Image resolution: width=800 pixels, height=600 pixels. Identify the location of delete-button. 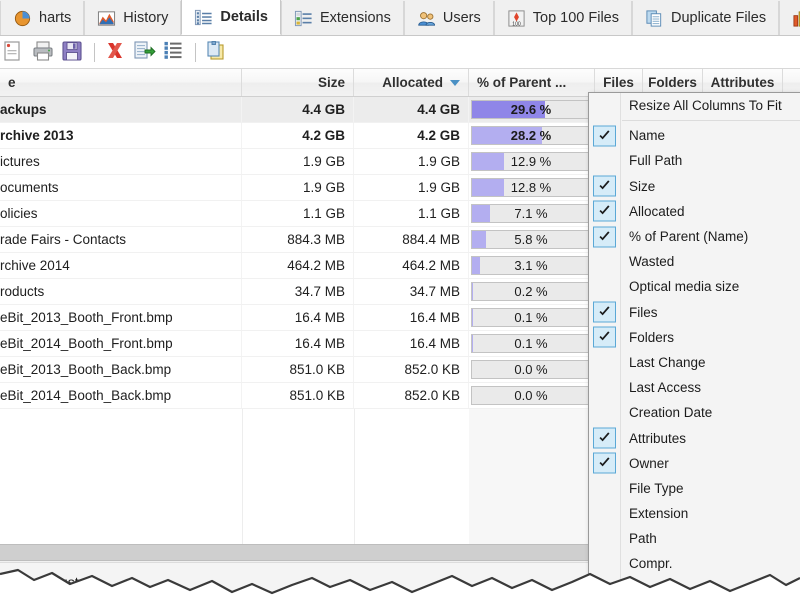
(116, 52).